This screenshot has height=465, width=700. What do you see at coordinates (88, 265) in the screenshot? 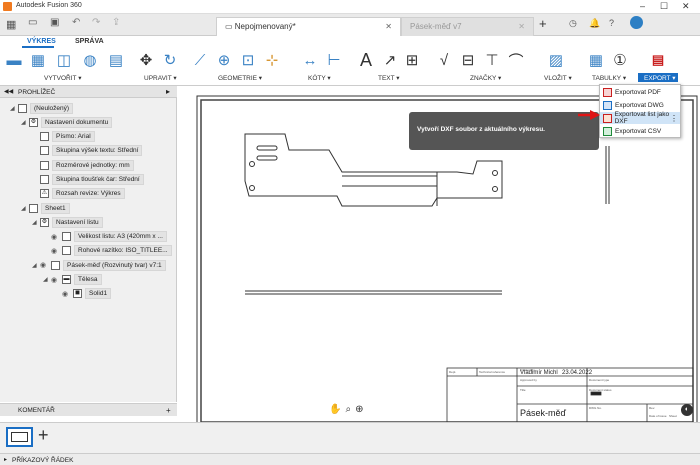
I see `browser-tree-item: ◢ ◉ Pásek-měď (Rozvinutý tvar) v7:1` at bounding box center [88, 265].